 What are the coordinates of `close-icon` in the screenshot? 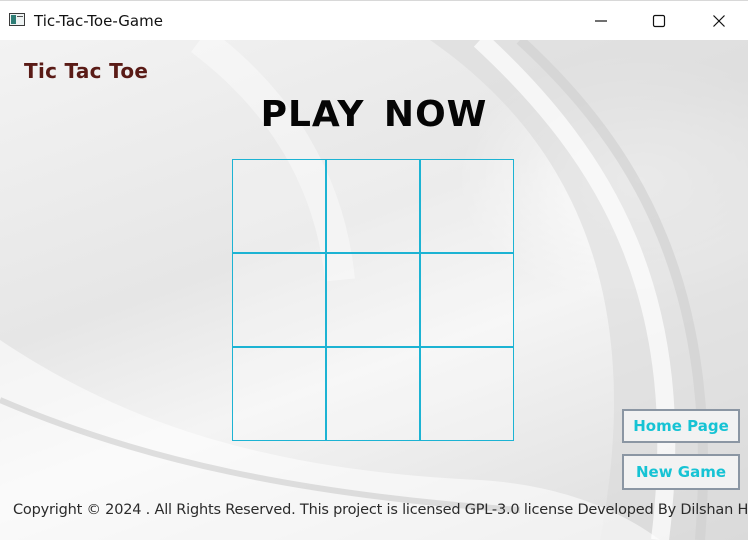 It's located at (719, 21).